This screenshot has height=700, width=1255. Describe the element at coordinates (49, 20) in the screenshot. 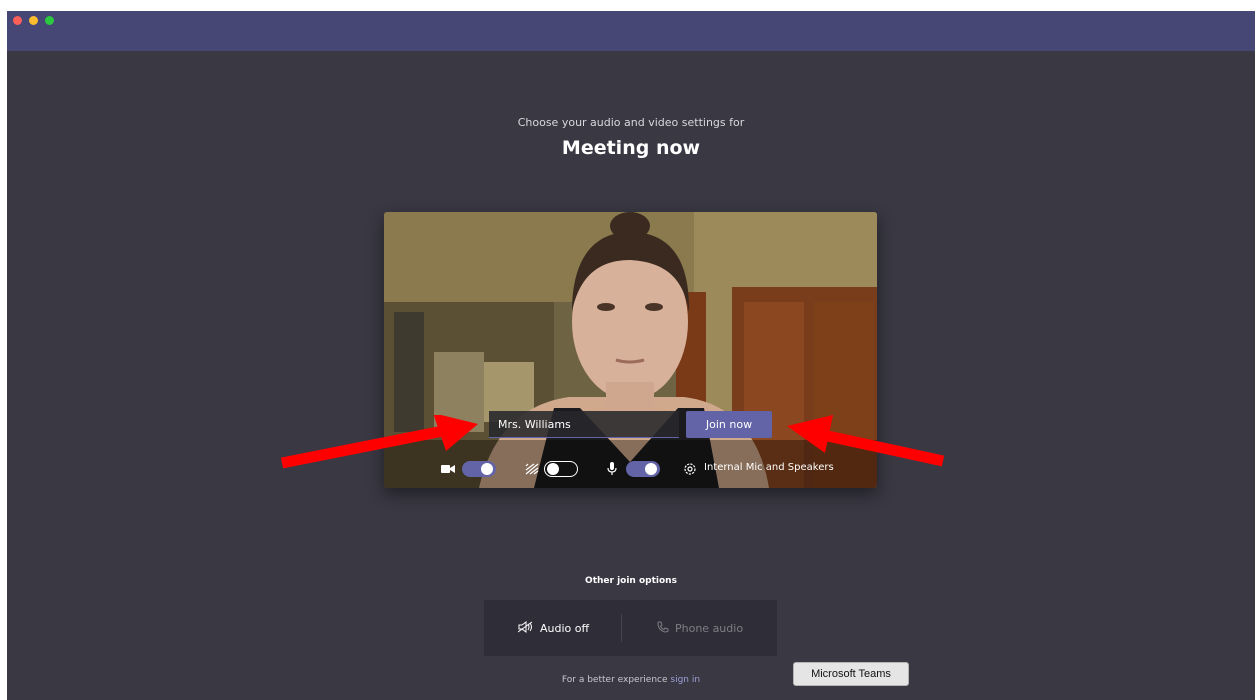

I see `zoom-window-button` at that location.